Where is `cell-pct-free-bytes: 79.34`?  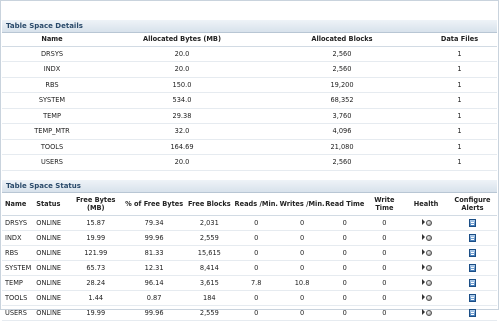
cell-pct-free-bytes: 79.34 is located at coordinates (154, 223).